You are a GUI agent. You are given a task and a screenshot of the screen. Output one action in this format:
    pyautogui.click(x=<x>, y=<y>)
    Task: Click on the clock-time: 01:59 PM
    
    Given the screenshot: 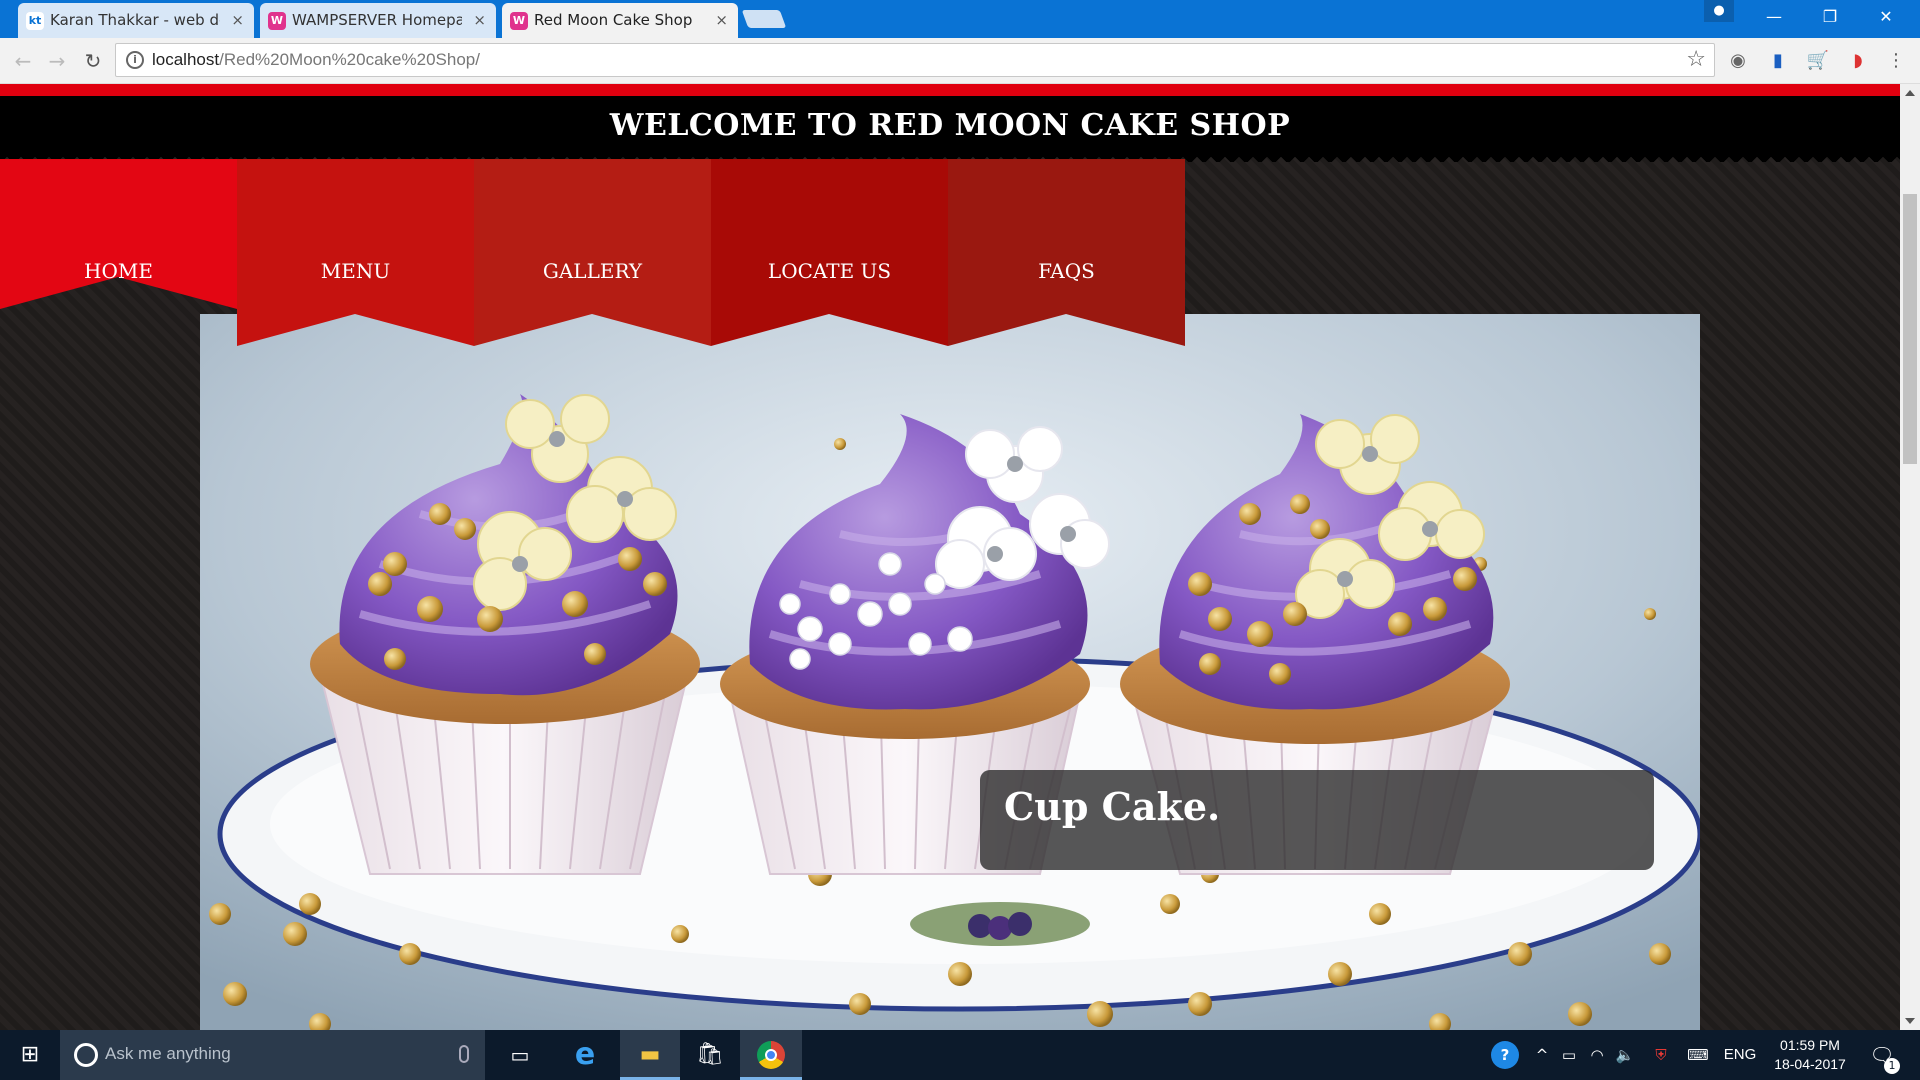 What is the action you would take?
    pyautogui.click(x=1810, y=1045)
    